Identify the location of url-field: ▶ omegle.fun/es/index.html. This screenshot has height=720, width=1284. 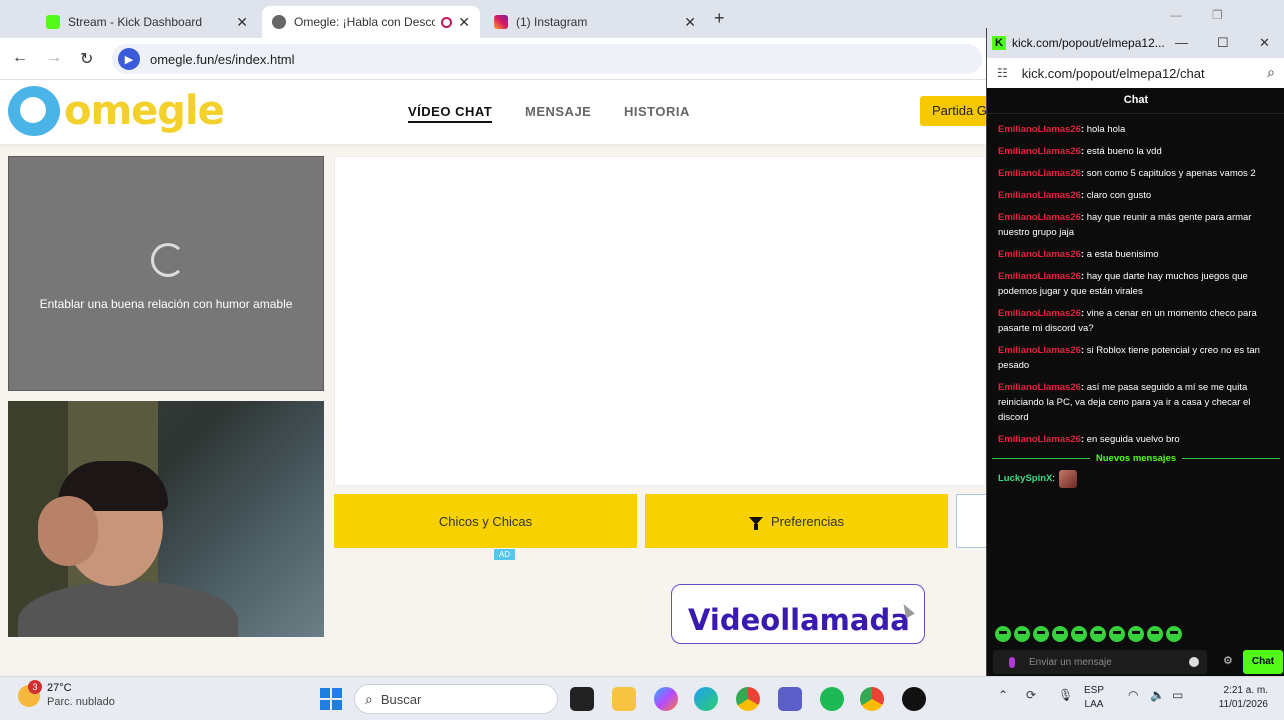
(547, 59).